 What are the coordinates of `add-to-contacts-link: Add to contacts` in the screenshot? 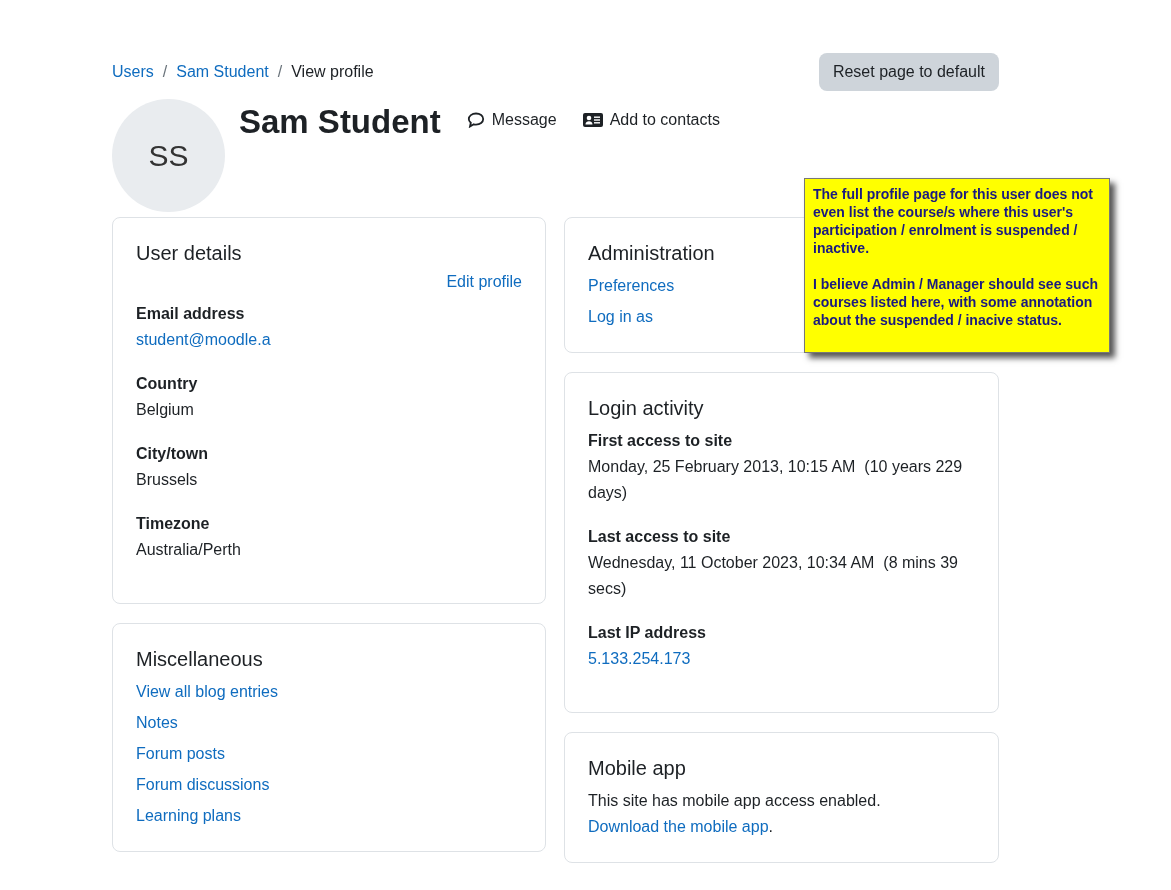 It's located at (651, 114).